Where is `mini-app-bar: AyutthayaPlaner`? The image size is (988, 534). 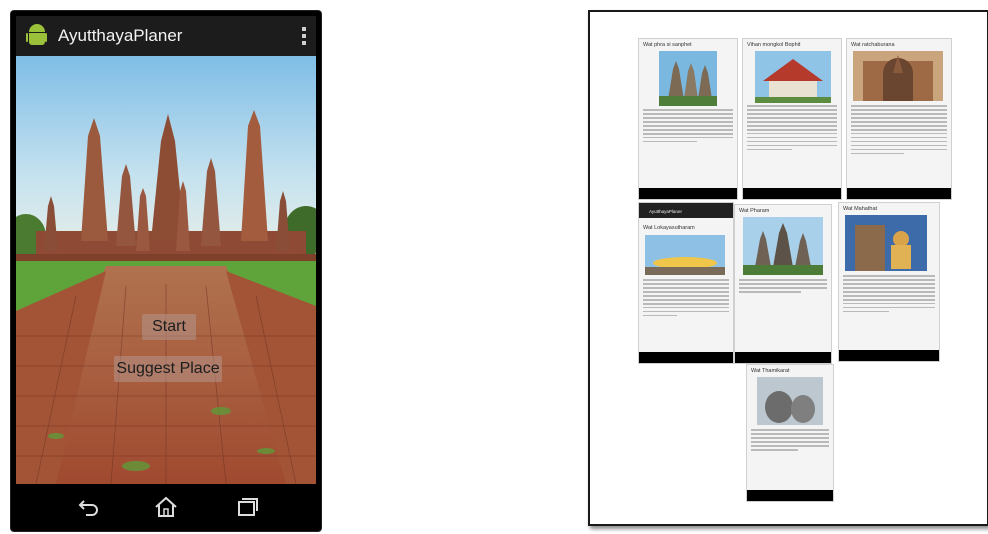
mini-app-bar: AyutthayaPlaner is located at coordinates (686, 210).